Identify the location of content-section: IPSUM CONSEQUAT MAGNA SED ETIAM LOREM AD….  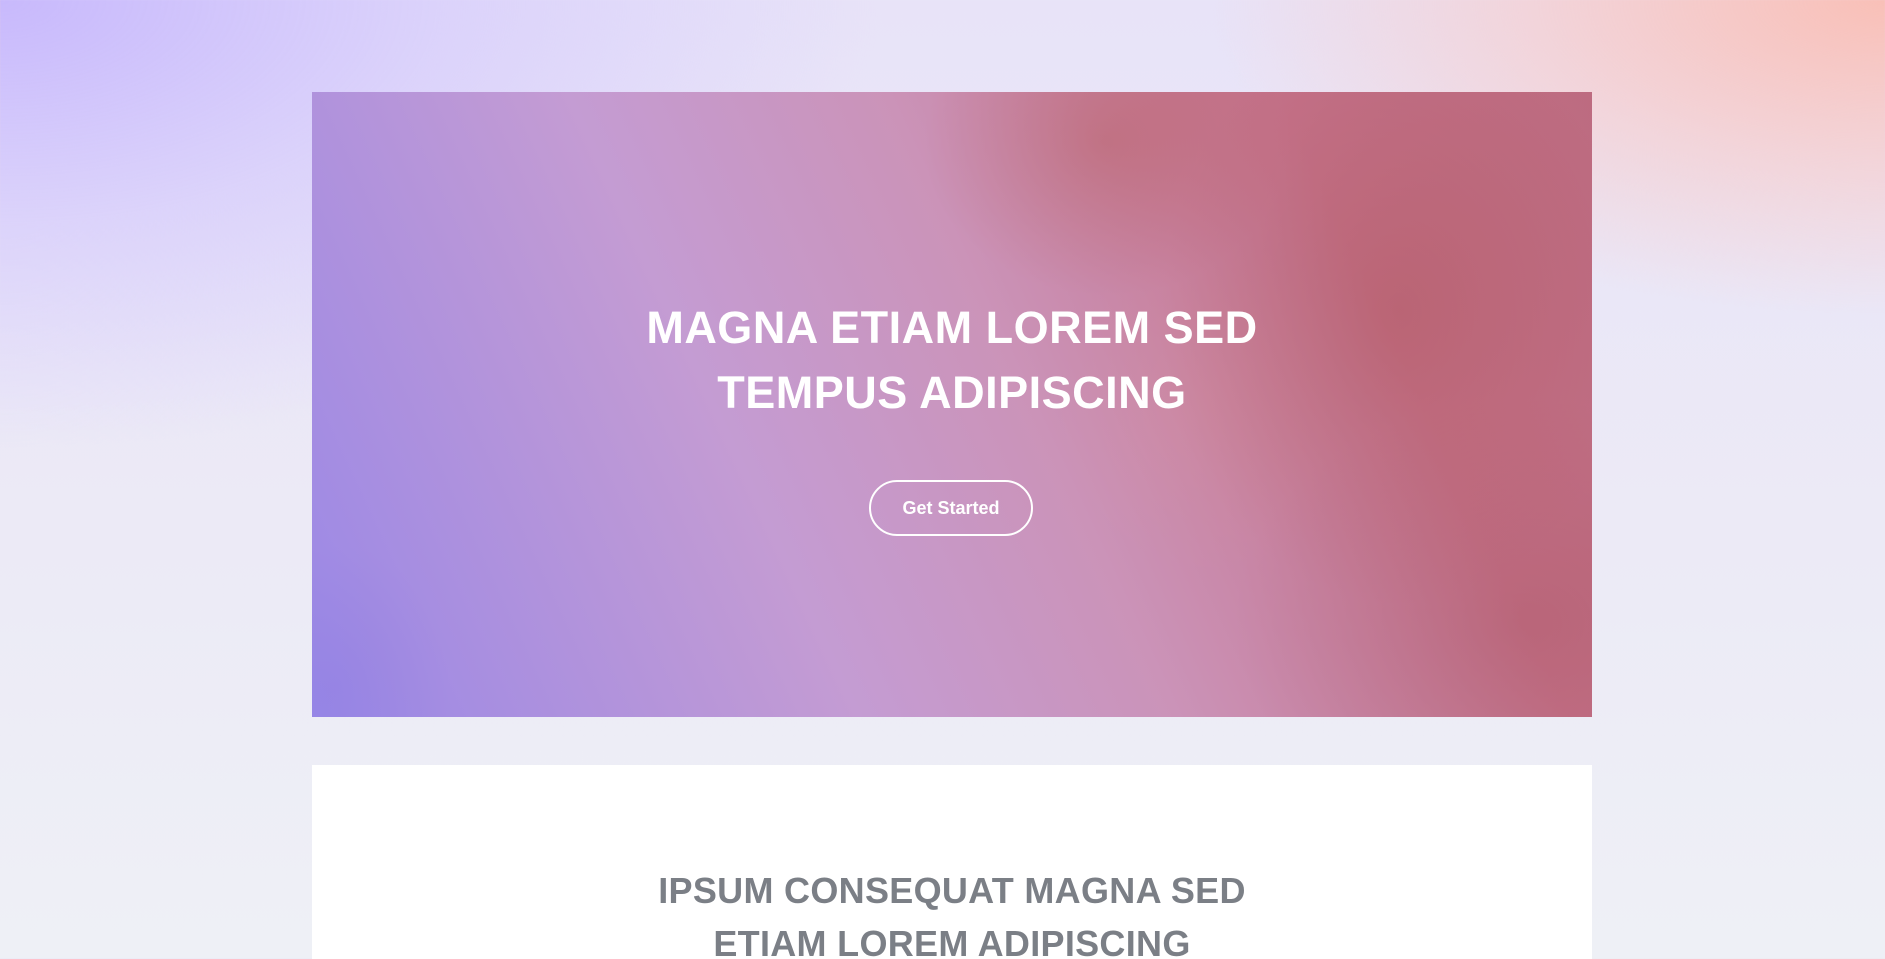
(952, 862).